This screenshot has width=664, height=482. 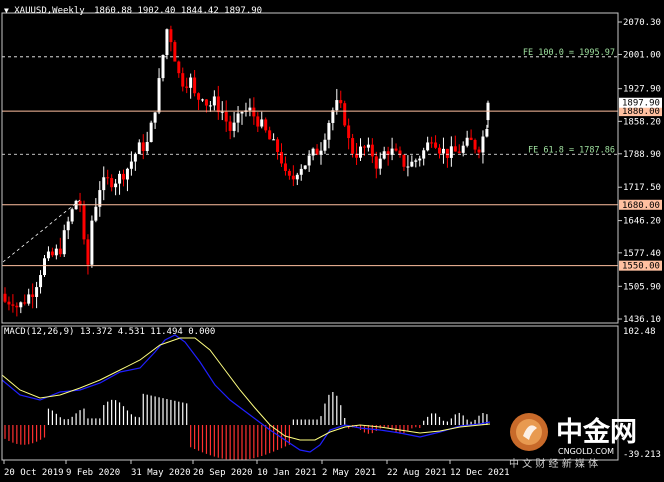 What do you see at coordinates (642, 254) in the screenshot?
I see `price-axis-label: 1577.40` at bounding box center [642, 254].